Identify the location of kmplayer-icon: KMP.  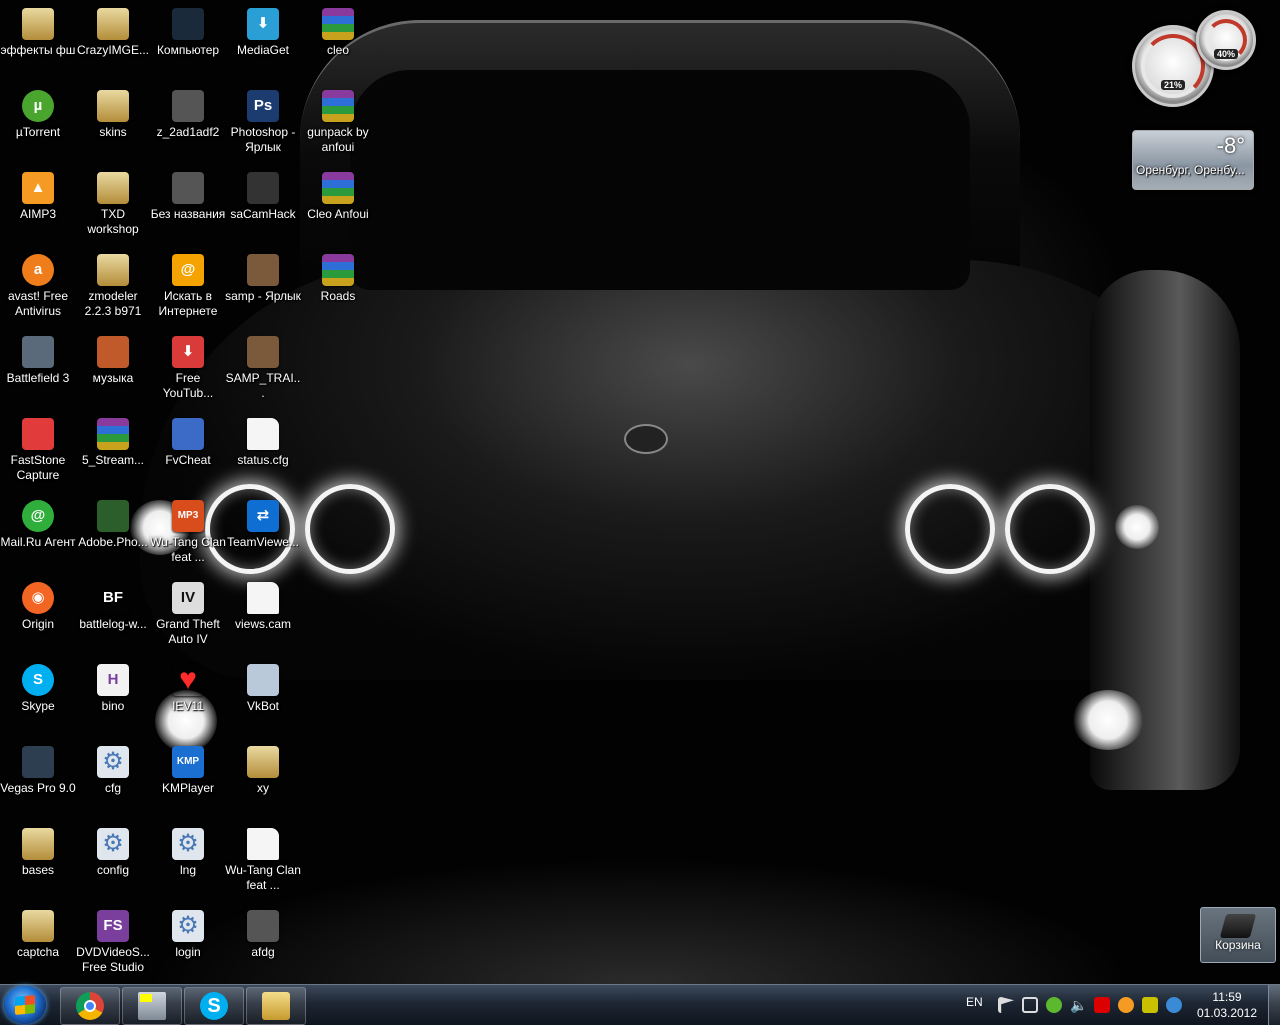
(188, 762).